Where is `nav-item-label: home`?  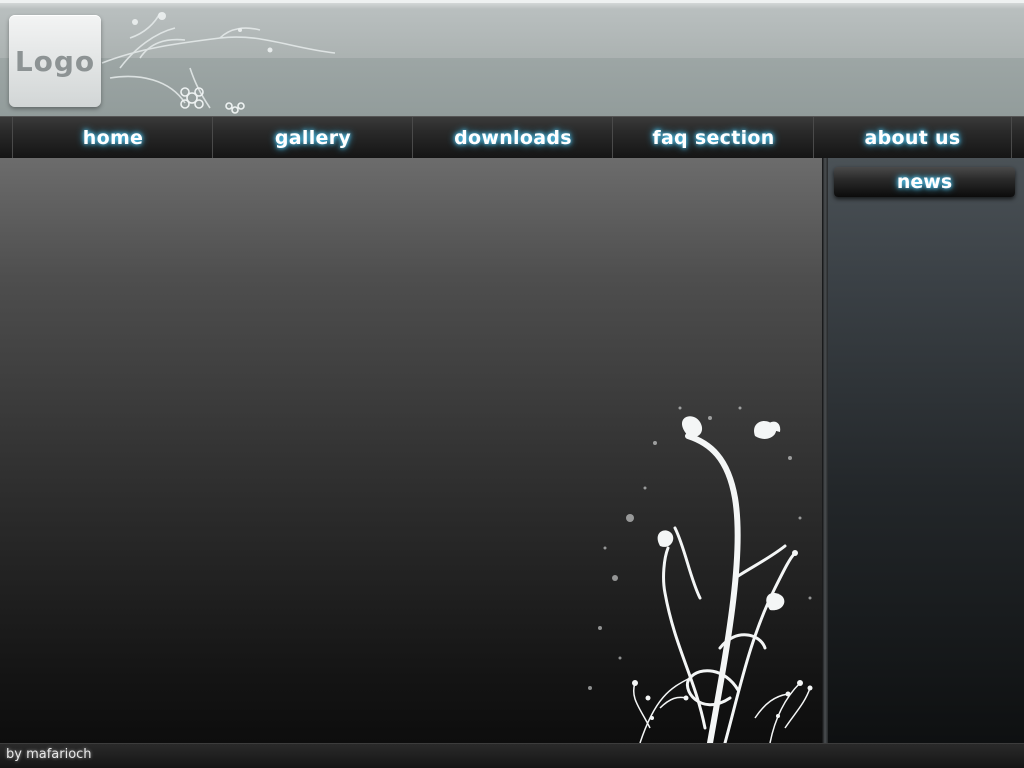 nav-item-label: home is located at coordinates (113, 137).